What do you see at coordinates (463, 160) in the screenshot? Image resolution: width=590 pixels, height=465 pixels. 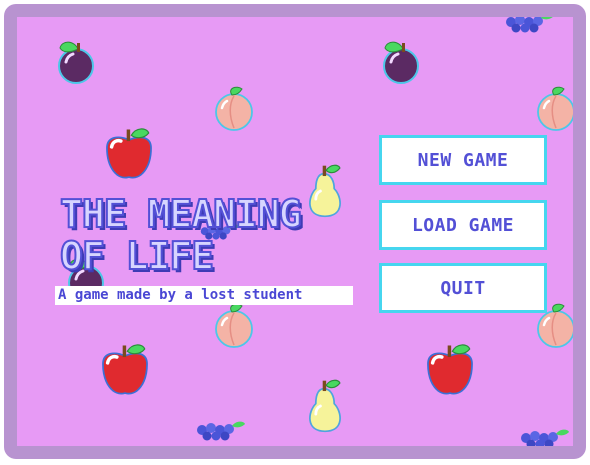 I see `new-game-button: NEW GAME` at bounding box center [463, 160].